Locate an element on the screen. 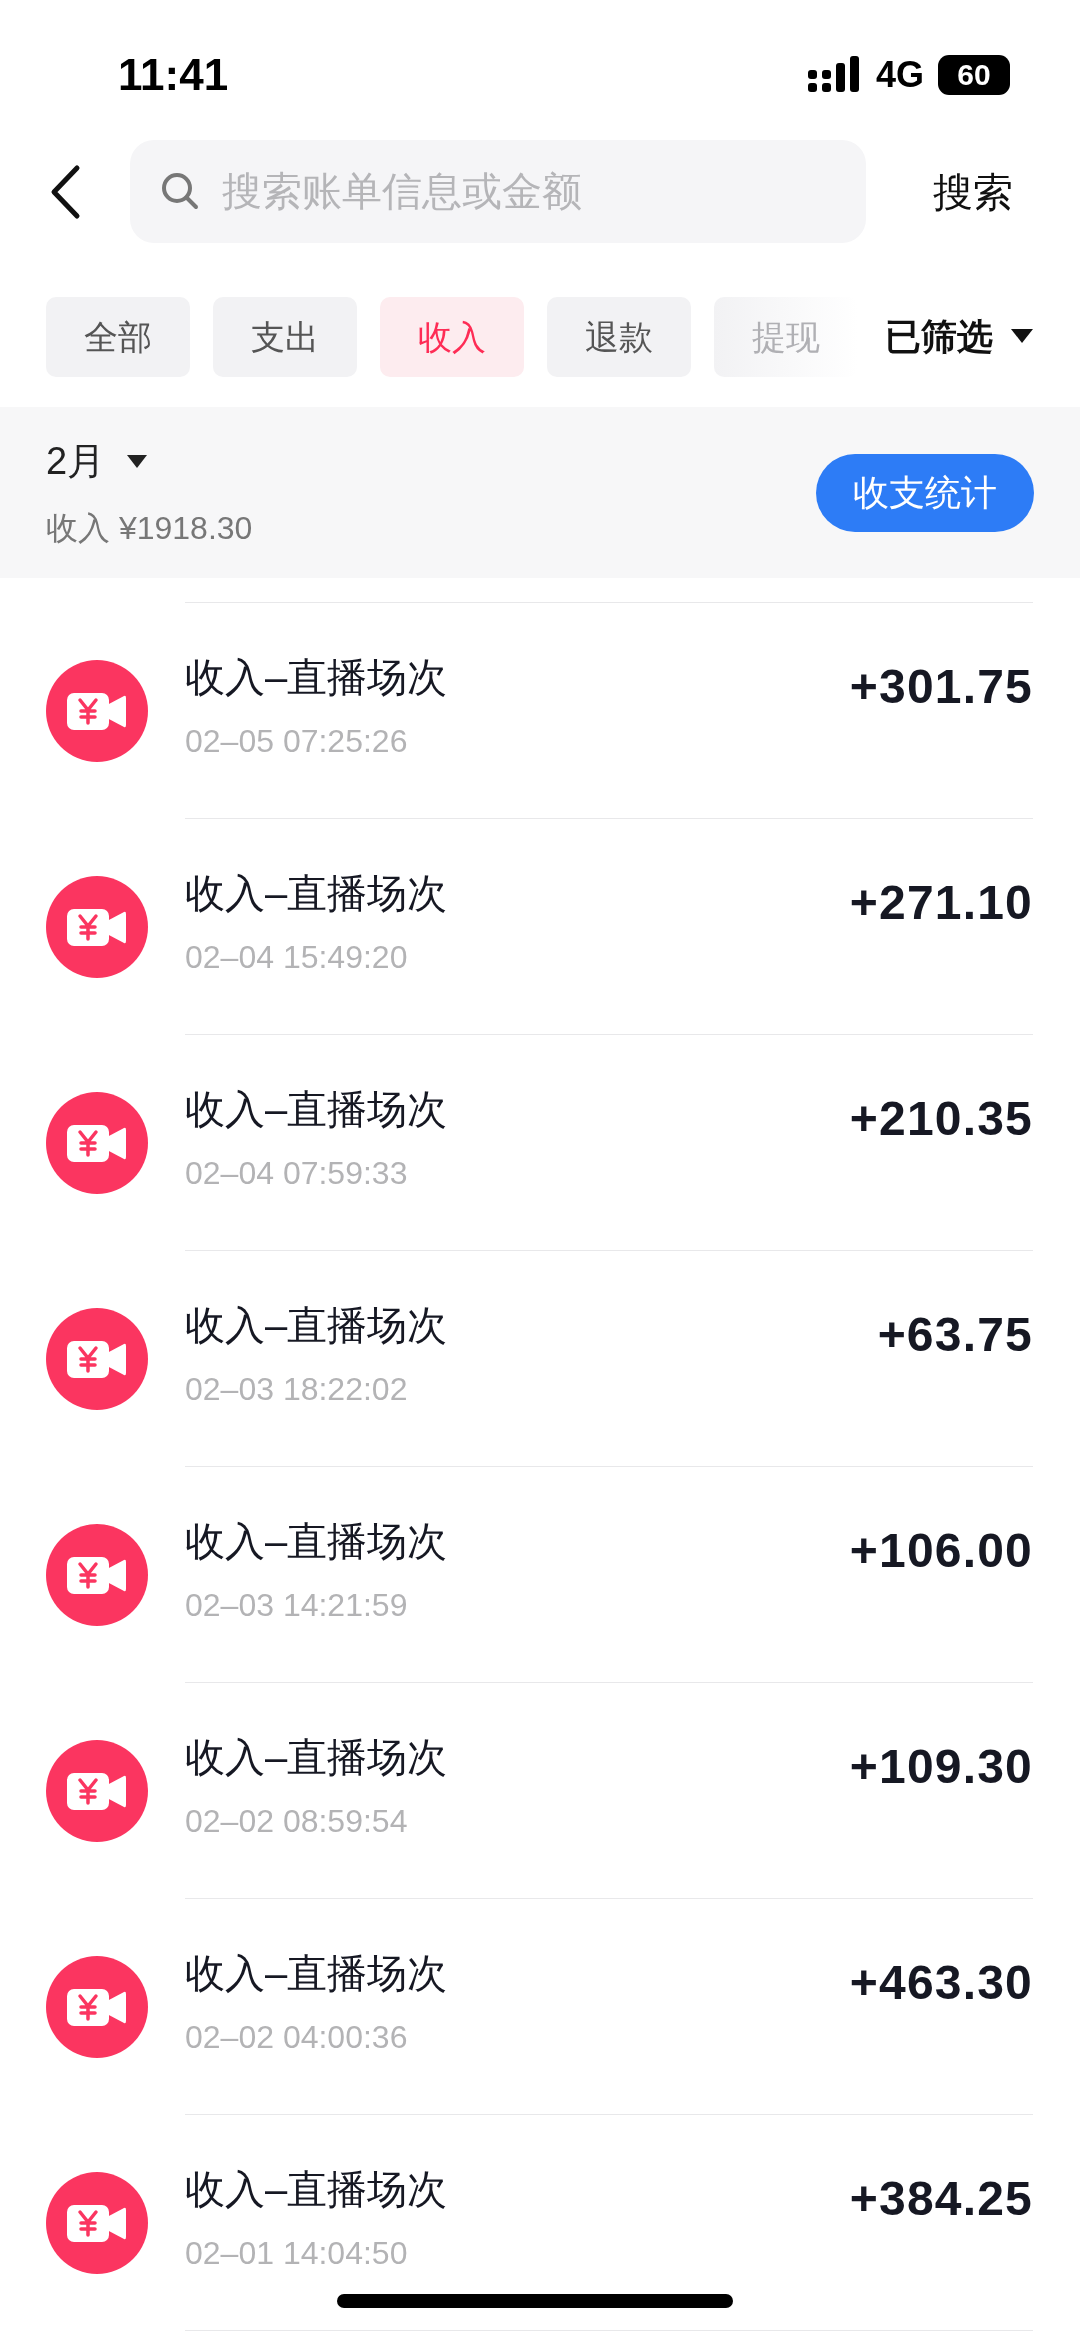  transaction-time: 02–04 15:49:20 is located at coordinates (297, 957).